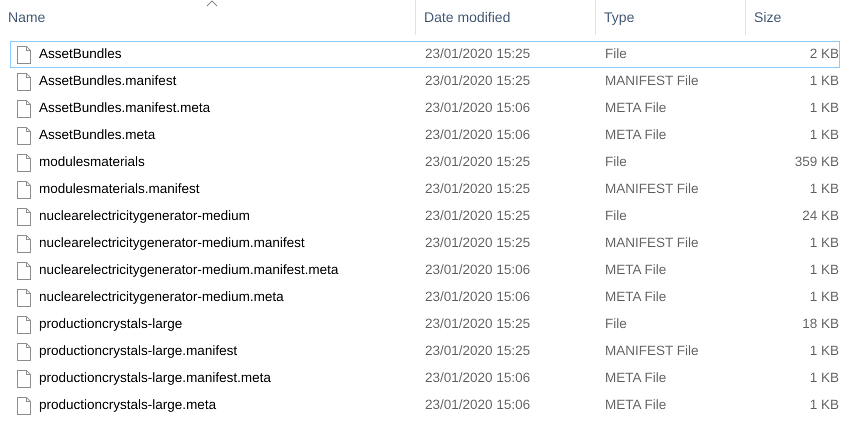 Image resolution: width=848 pixels, height=425 pixels. Describe the element at coordinates (172, 243) in the screenshot. I see `file-name: nuclearelectricitygenerator-medium.manifest` at that location.